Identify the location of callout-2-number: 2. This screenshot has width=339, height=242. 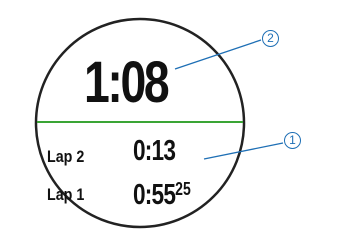
(270, 38).